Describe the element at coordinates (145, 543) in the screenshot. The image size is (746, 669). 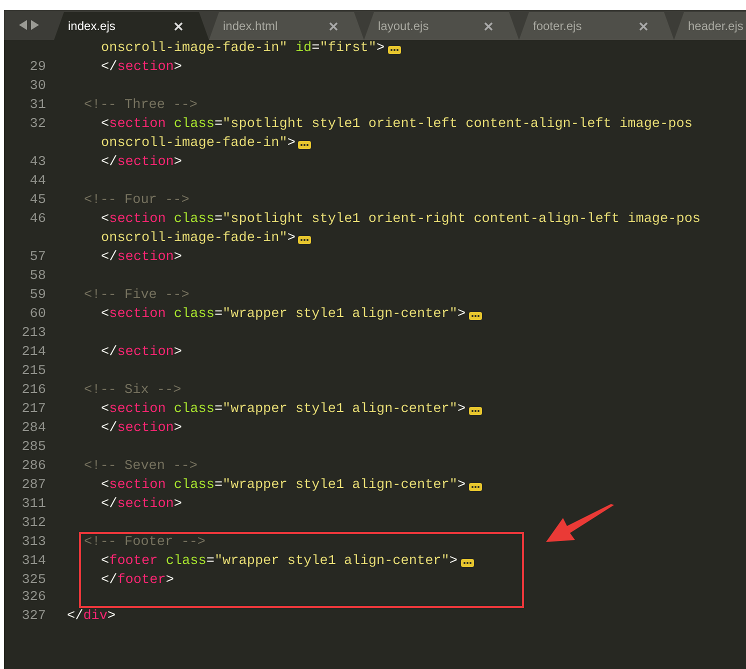
I see `code-line: <!-- Footer -->` at that location.